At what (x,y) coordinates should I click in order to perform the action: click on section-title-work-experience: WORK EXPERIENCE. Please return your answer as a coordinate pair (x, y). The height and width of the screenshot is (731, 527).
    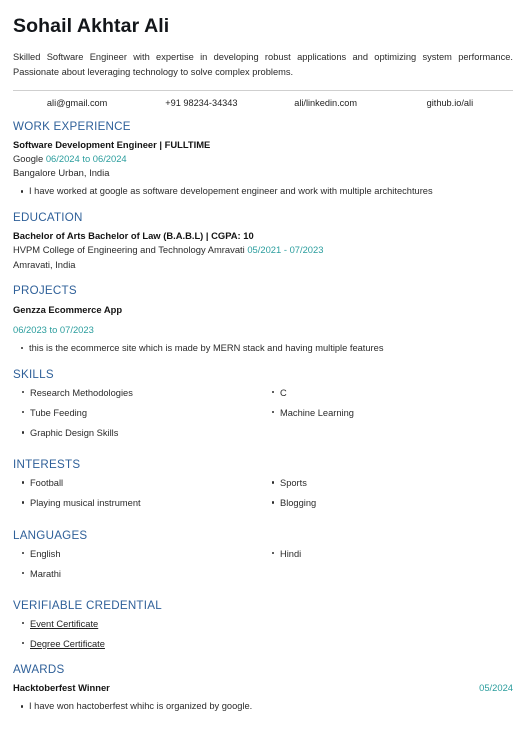
    Looking at the image, I should click on (72, 126).